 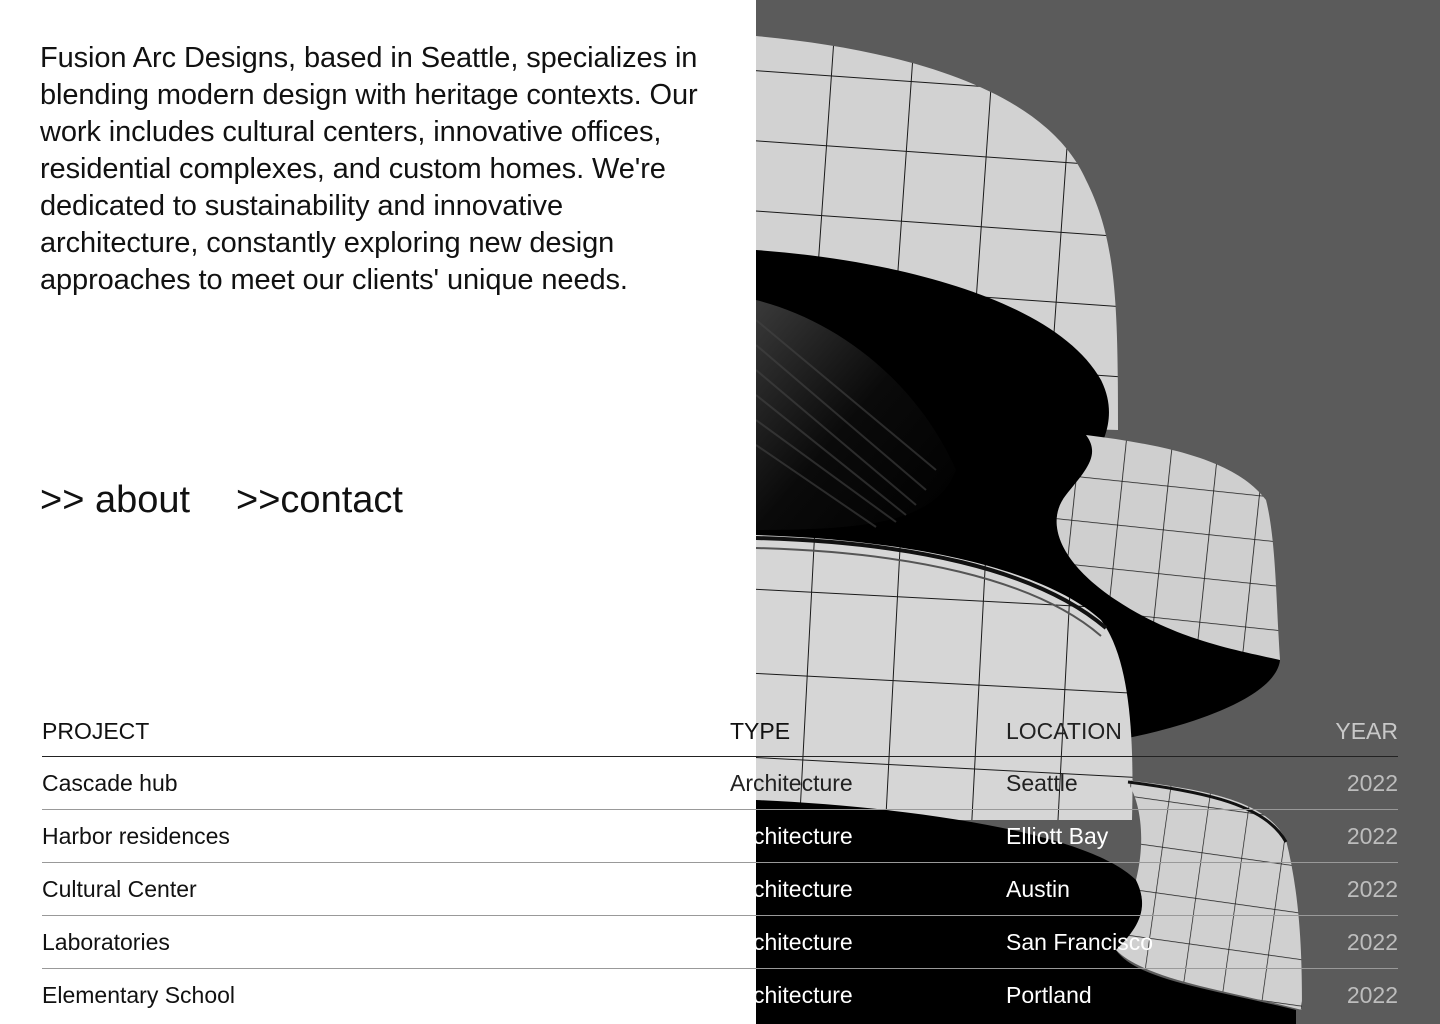 I want to click on project-name: Cascade hub, so click(x=386, y=783).